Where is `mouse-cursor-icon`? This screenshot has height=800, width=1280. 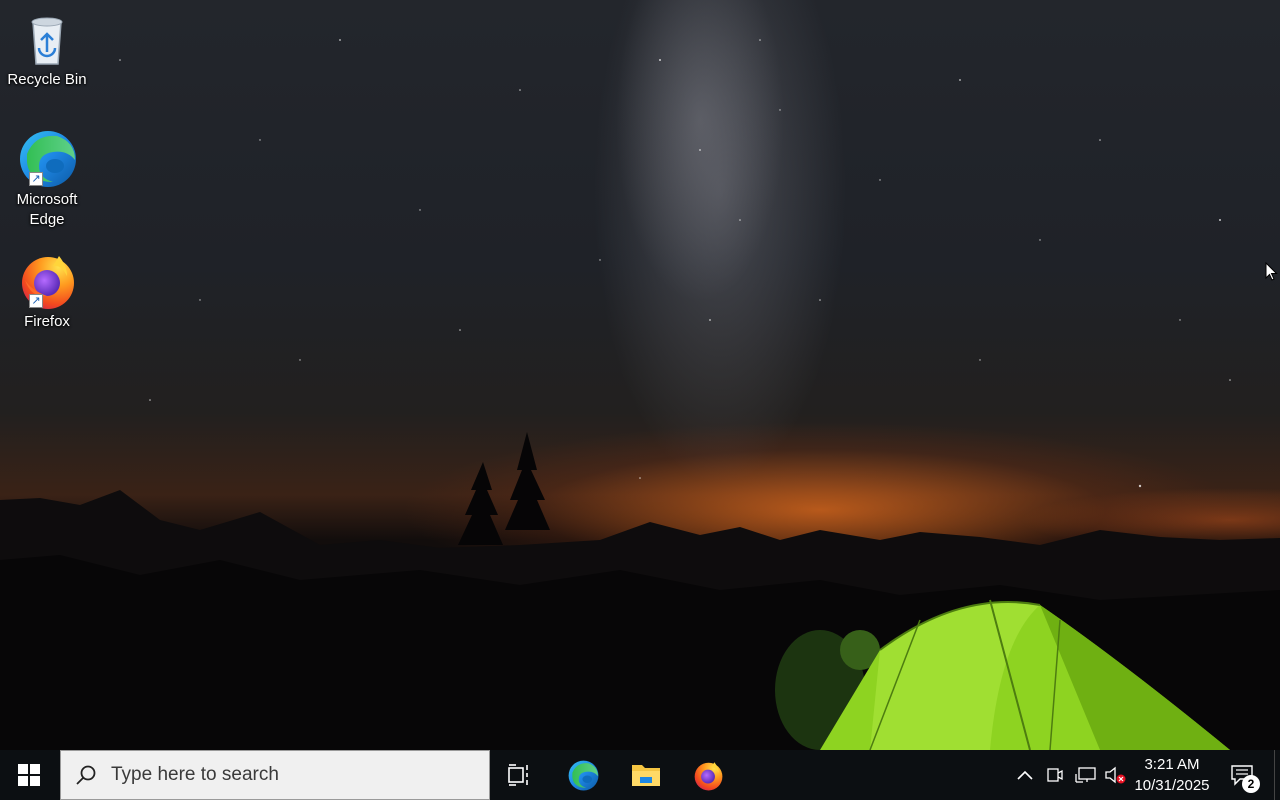
mouse-cursor-icon is located at coordinates (1272, 274).